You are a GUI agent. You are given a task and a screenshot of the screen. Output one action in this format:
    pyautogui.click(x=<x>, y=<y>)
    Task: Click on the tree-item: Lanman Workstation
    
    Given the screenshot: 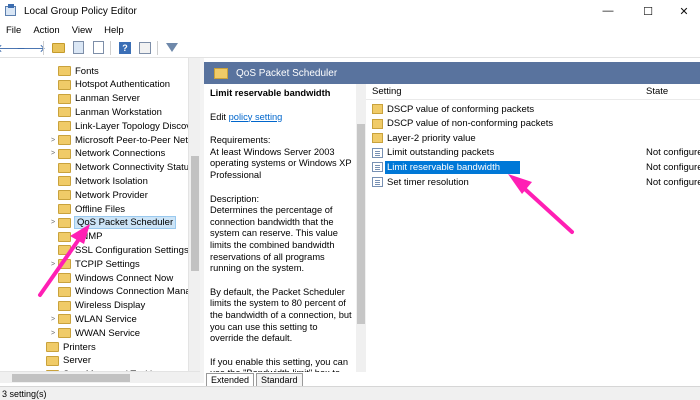 What is the action you would take?
    pyautogui.click(x=105, y=112)
    